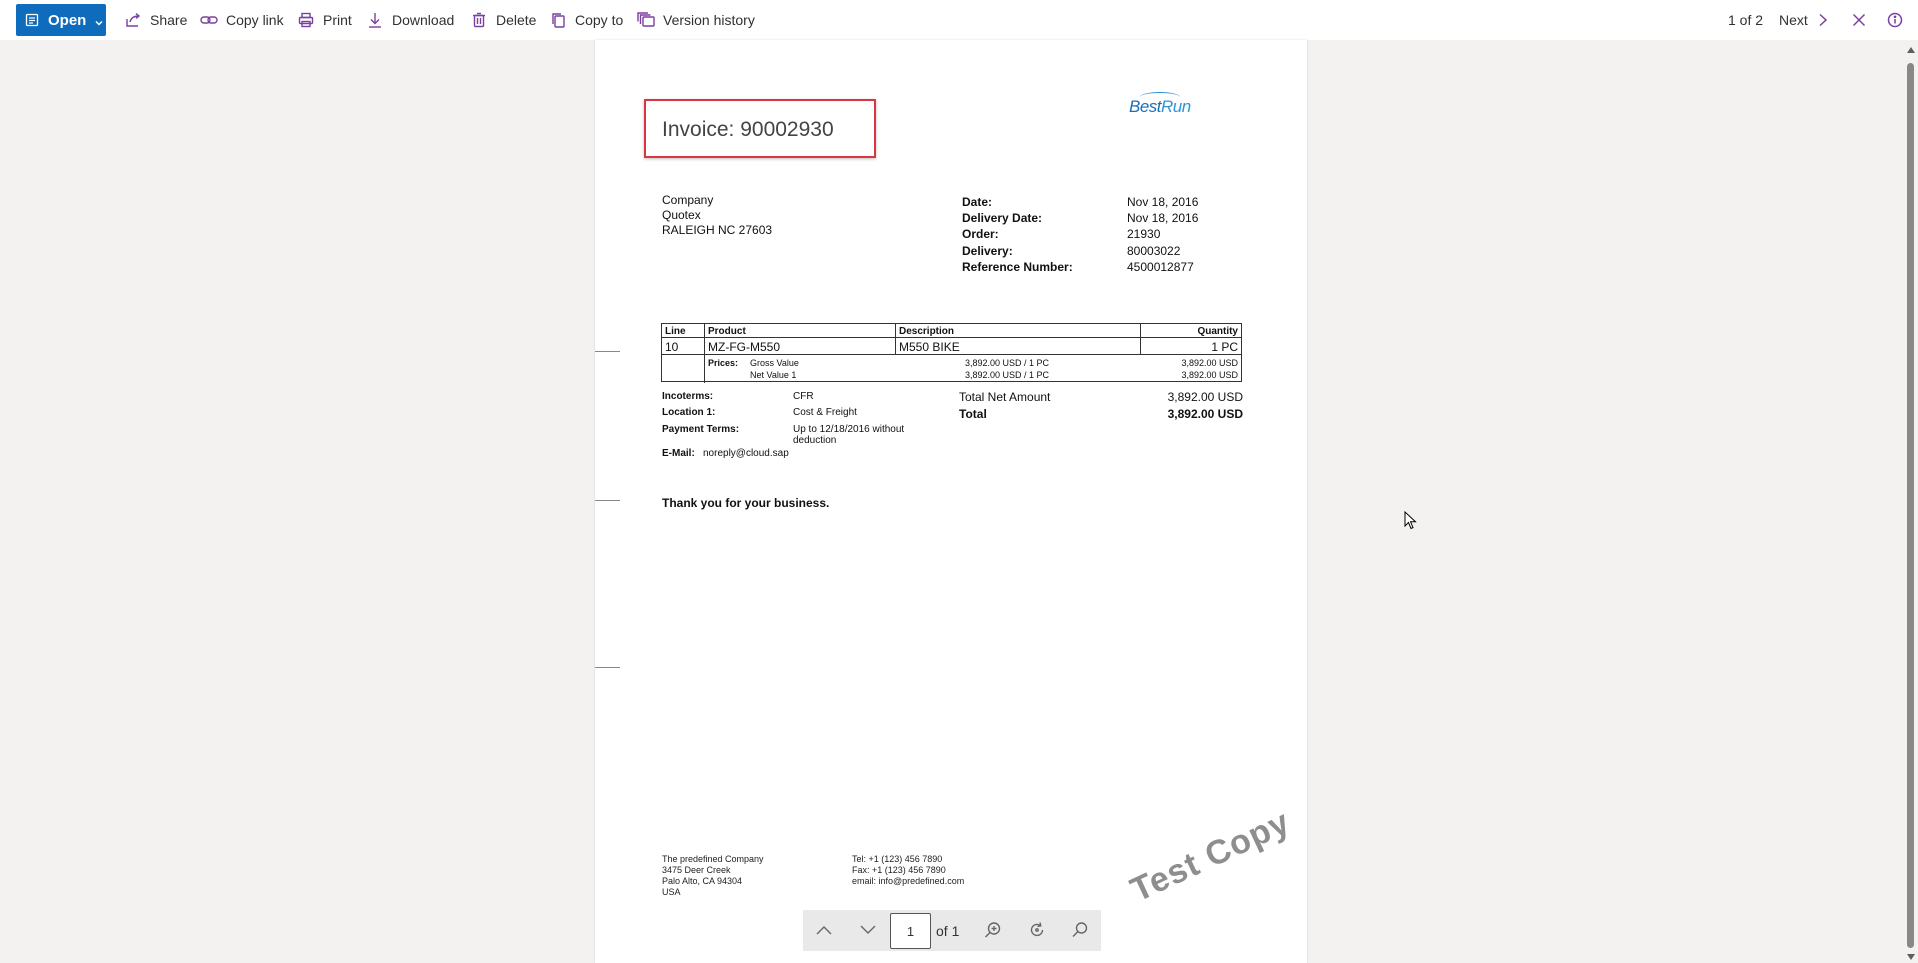 Image resolution: width=1918 pixels, height=963 pixels. I want to click on copy-link-button: Copy link, so click(242, 20).